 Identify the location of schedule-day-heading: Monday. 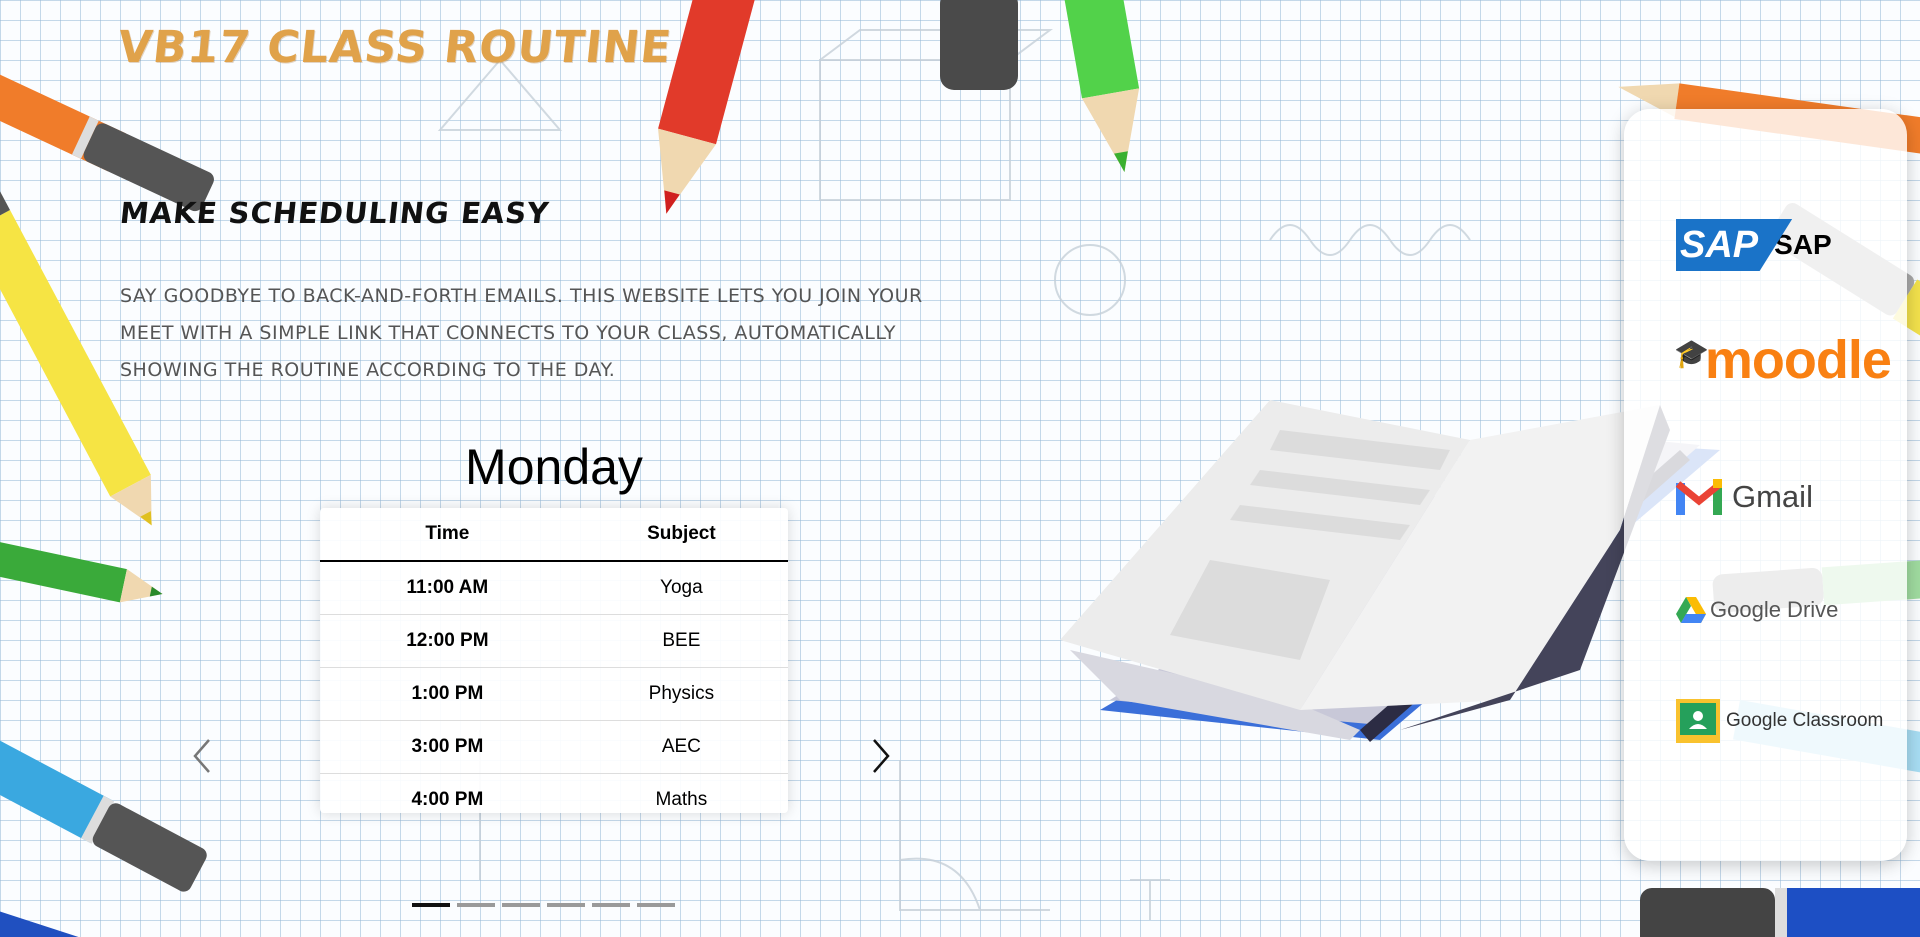
(554, 467).